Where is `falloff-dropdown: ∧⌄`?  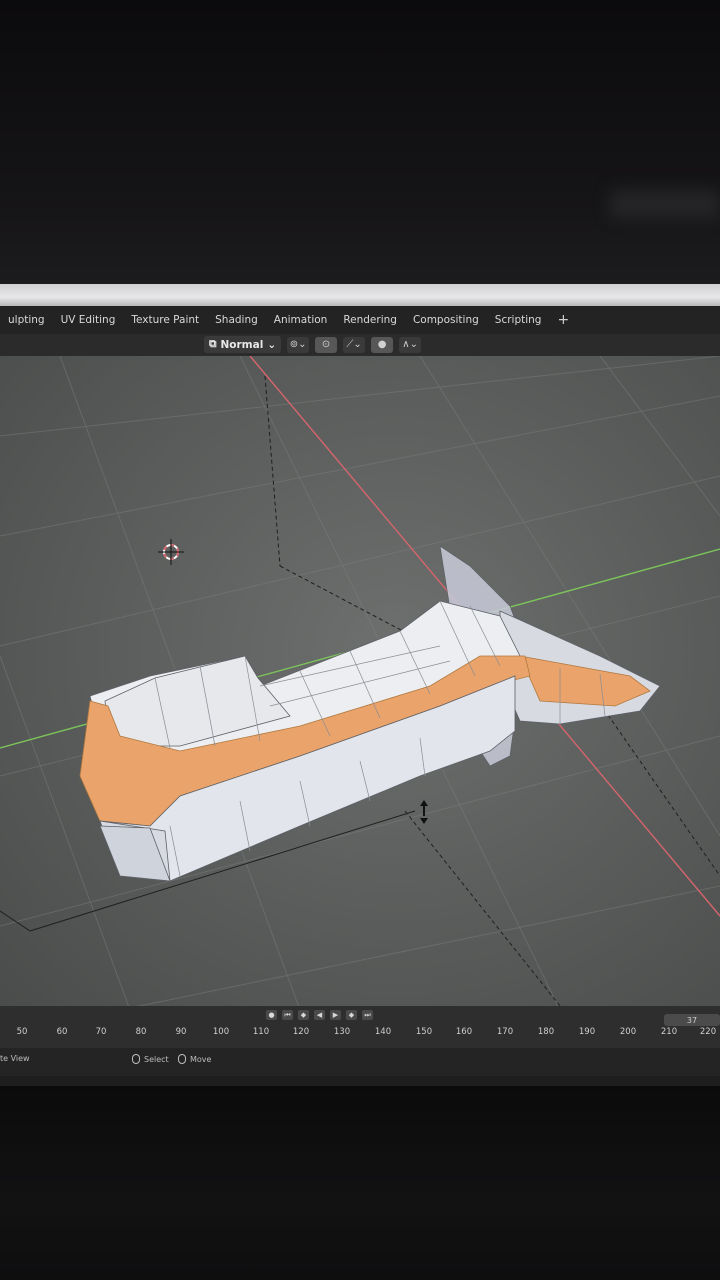 falloff-dropdown: ∧⌄ is located at coordinates (410, 344).